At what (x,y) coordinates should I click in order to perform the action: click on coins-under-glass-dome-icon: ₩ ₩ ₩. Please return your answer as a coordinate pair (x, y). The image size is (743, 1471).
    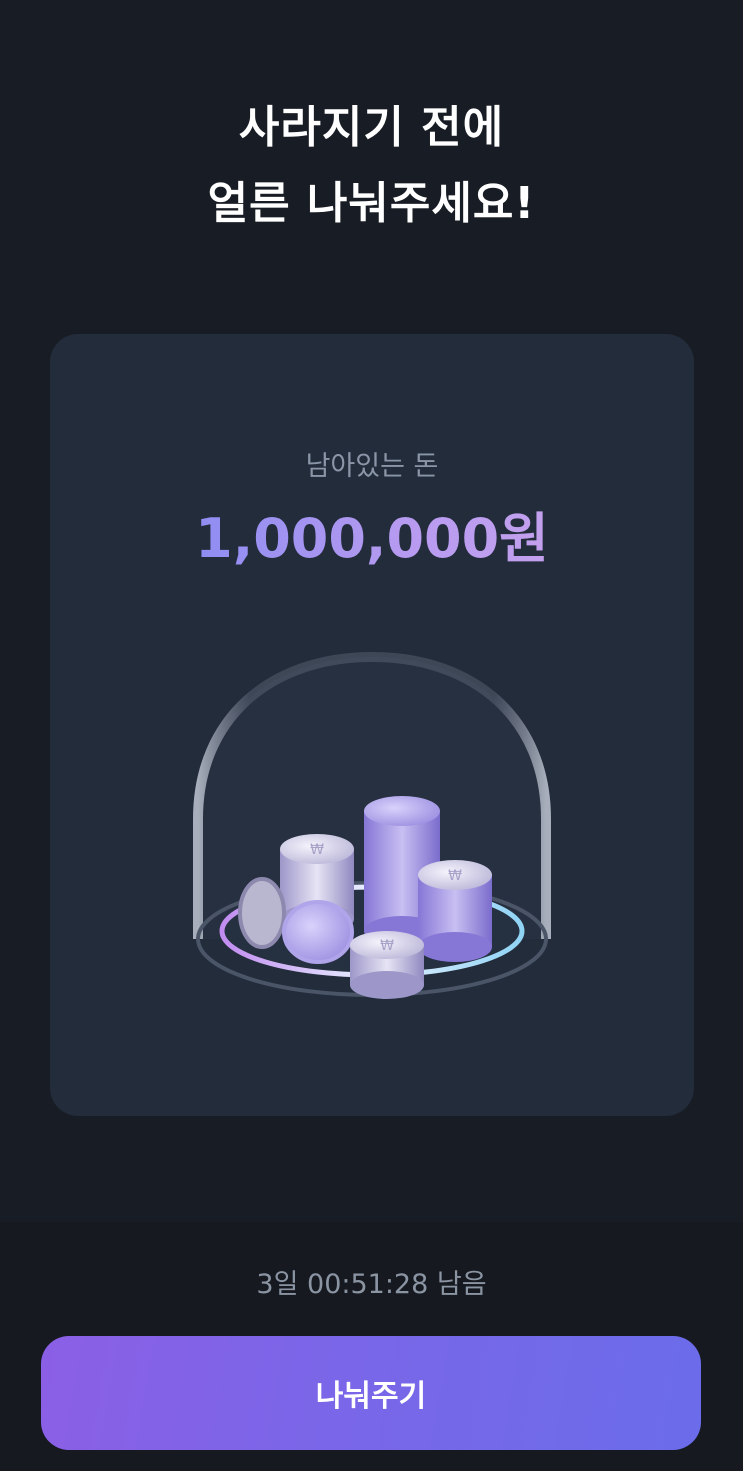
    Looking at the image, I should click on (372, 825).